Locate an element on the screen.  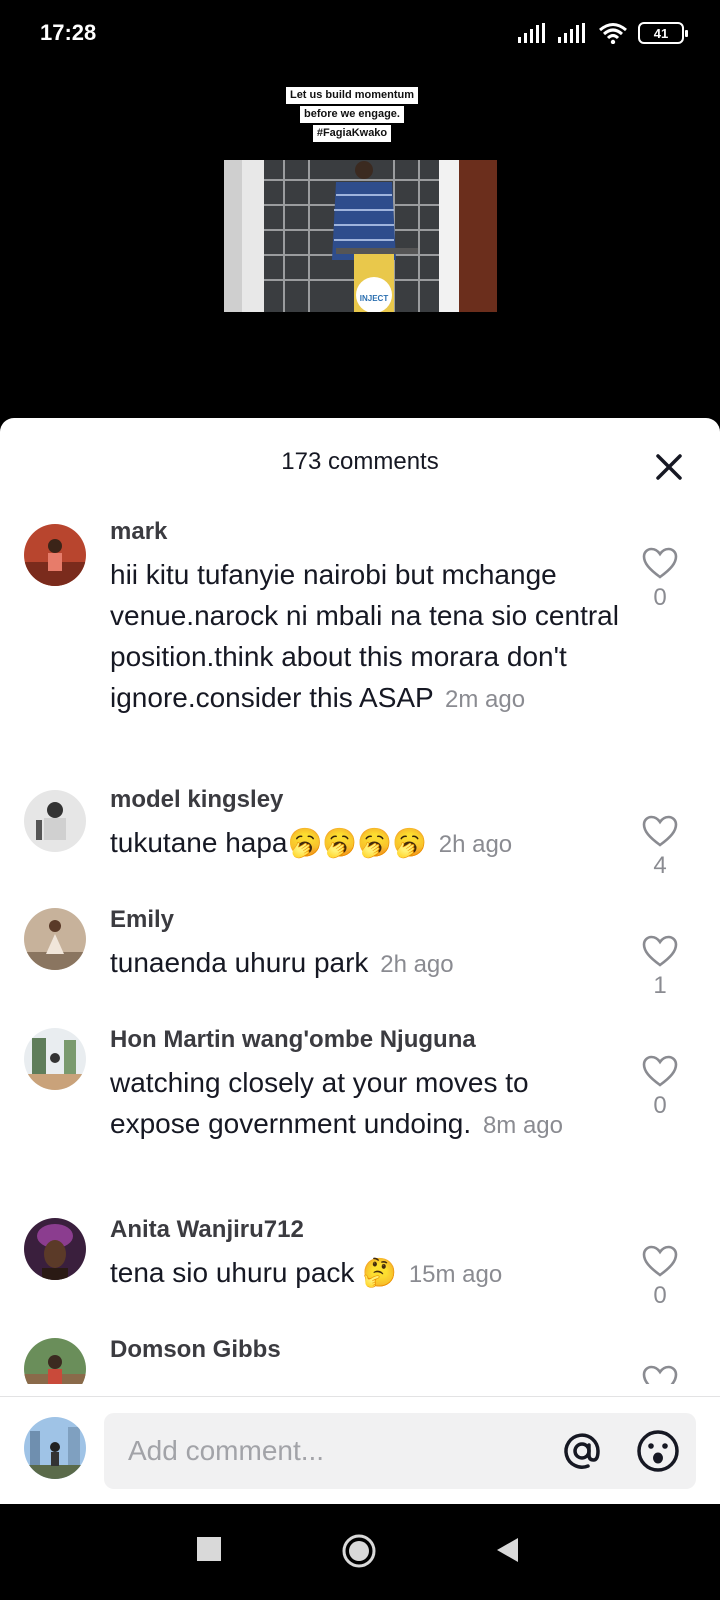
caption-line: before we engage. is located at coordinates (352, 114).